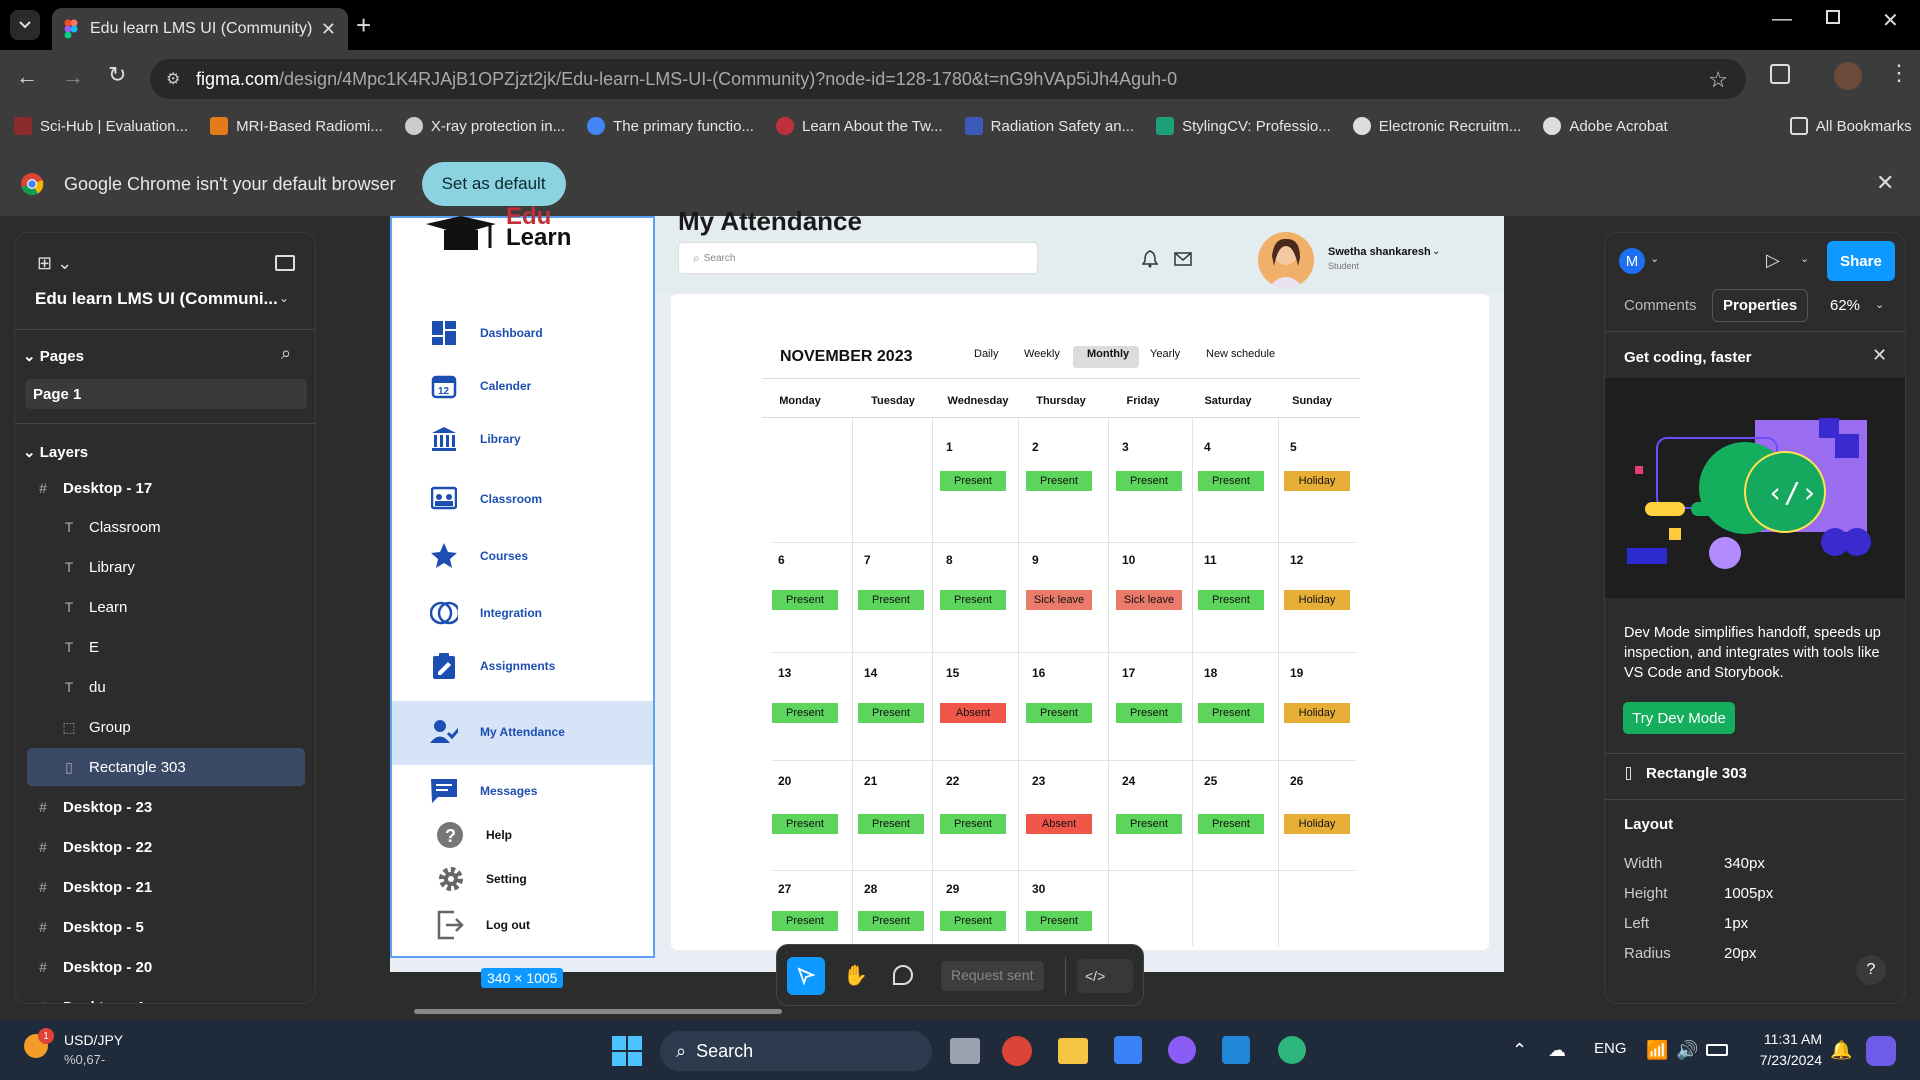  What do you see at coordinates (1881, 1051) in the screenshot?
I see `copilot-icon` at bounding box center [1881, 1051].